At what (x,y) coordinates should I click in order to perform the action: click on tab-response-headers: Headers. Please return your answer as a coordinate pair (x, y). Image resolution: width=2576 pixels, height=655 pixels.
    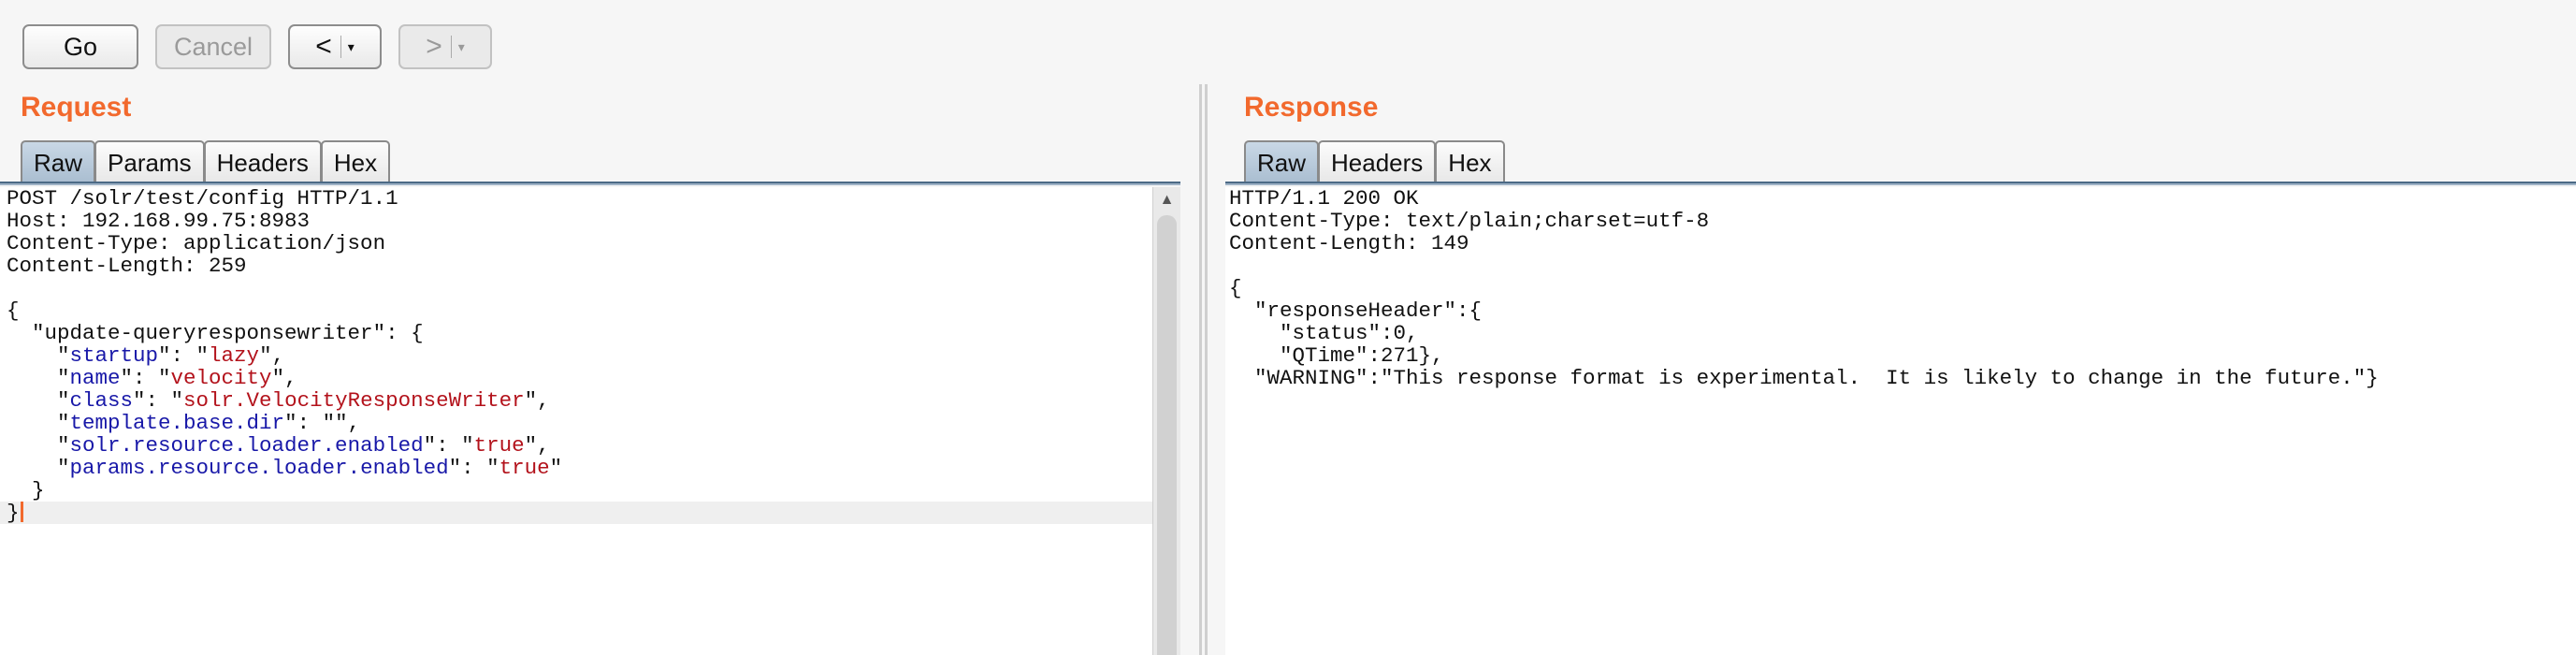
    Looking at the image, I should click on (1377, 162).